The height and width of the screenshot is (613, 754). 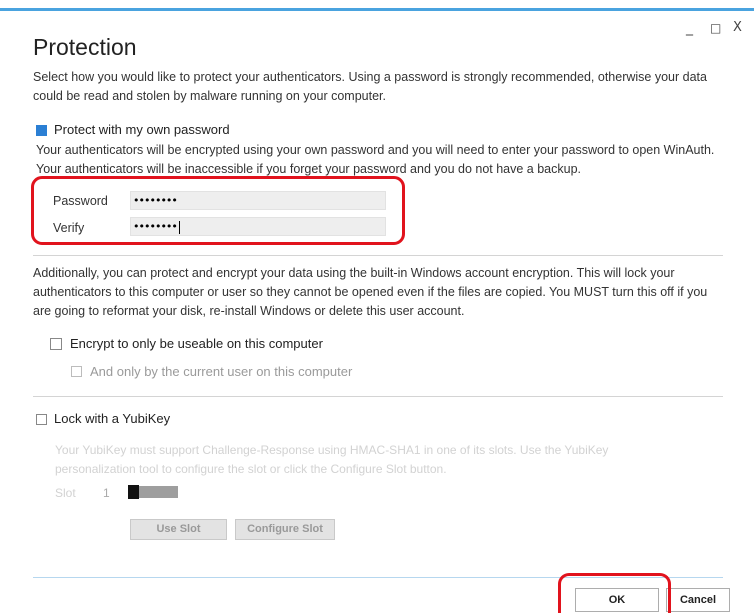 What do you see at coordinates (377, 9) in the screenshot?
I see `window-accent-bar` at bounding box center [377, 9].